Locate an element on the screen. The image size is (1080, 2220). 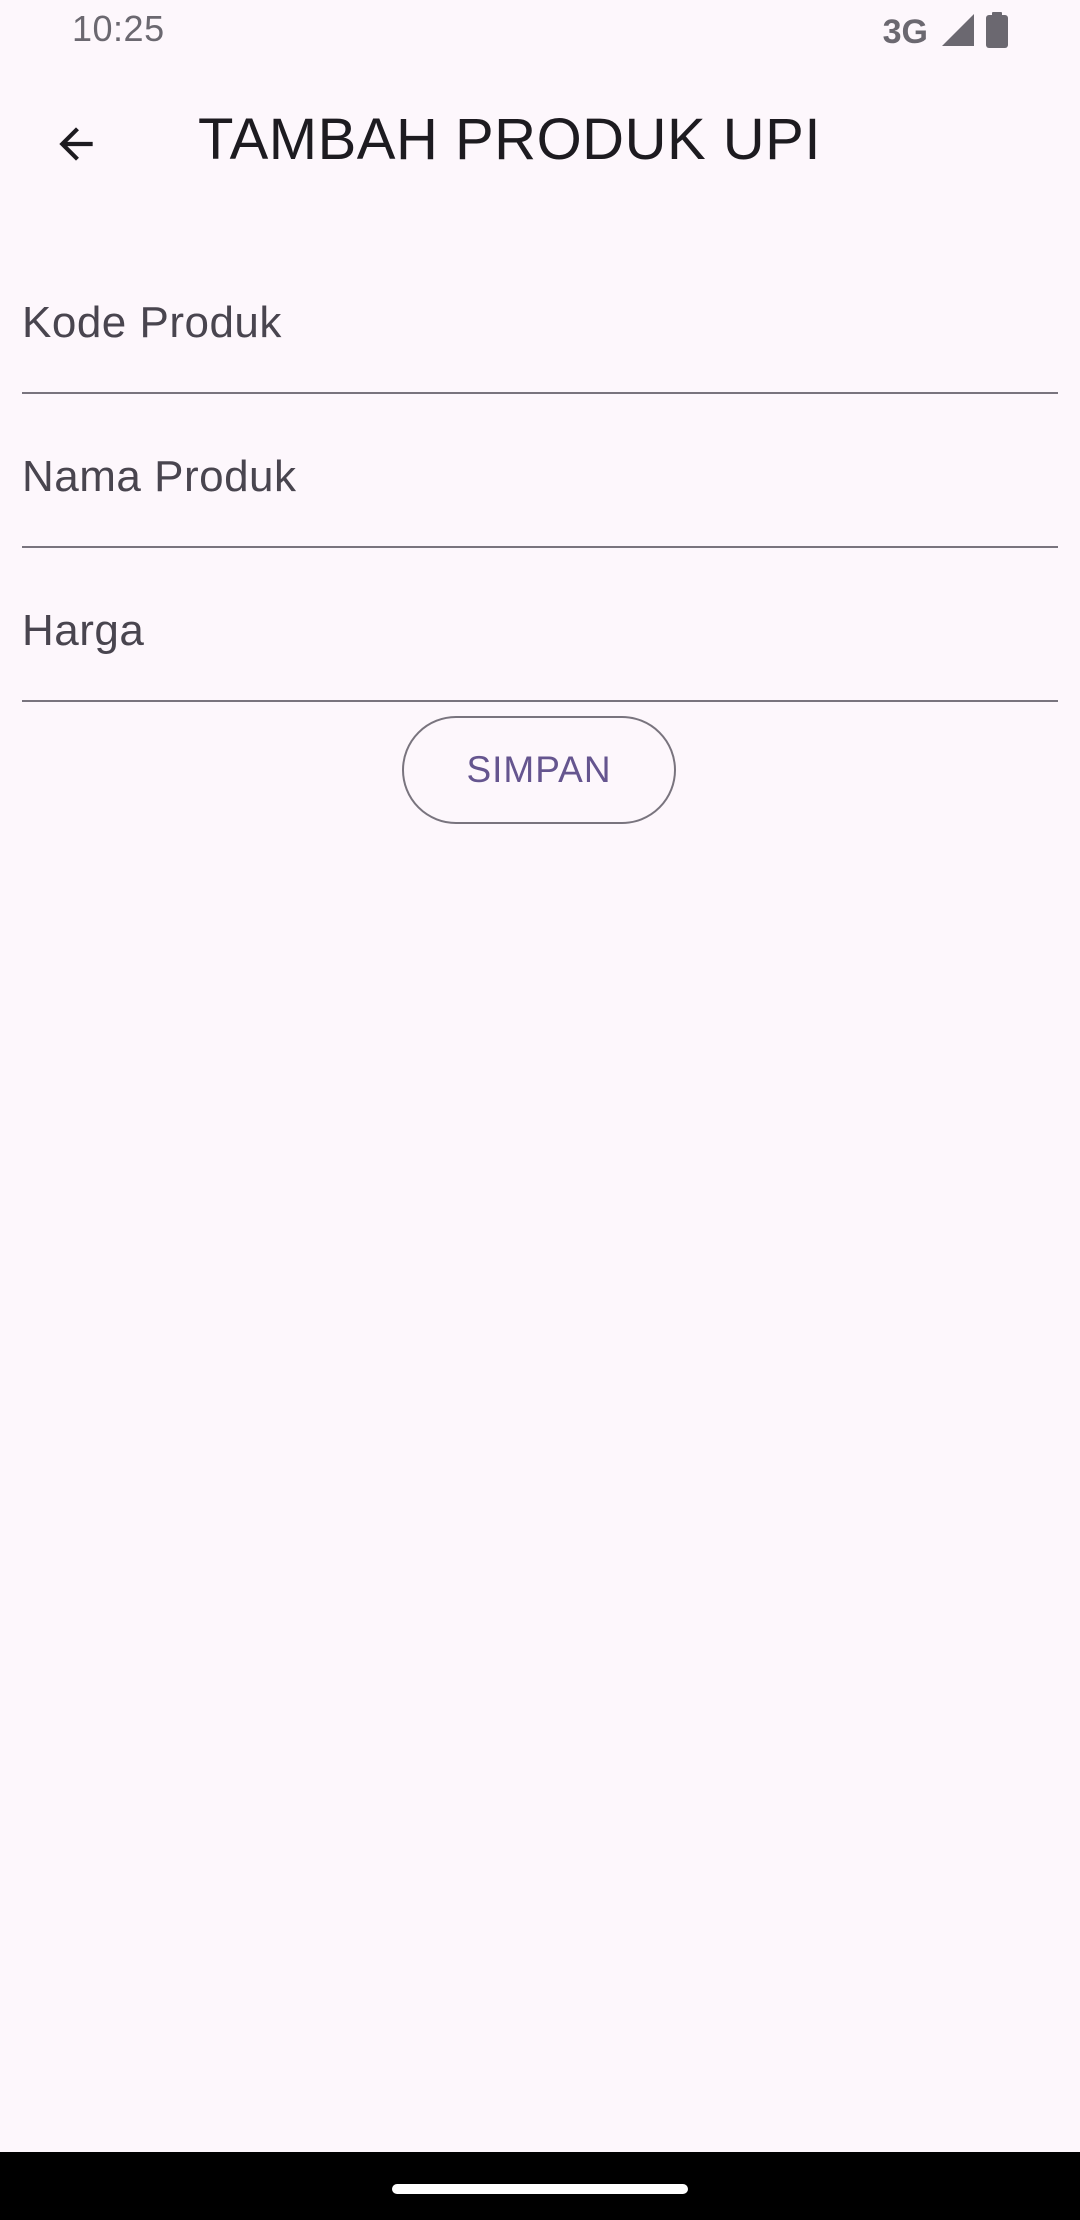
app-bar: TAMBAH PRODUK UPI is located at coordinates (540, 142).